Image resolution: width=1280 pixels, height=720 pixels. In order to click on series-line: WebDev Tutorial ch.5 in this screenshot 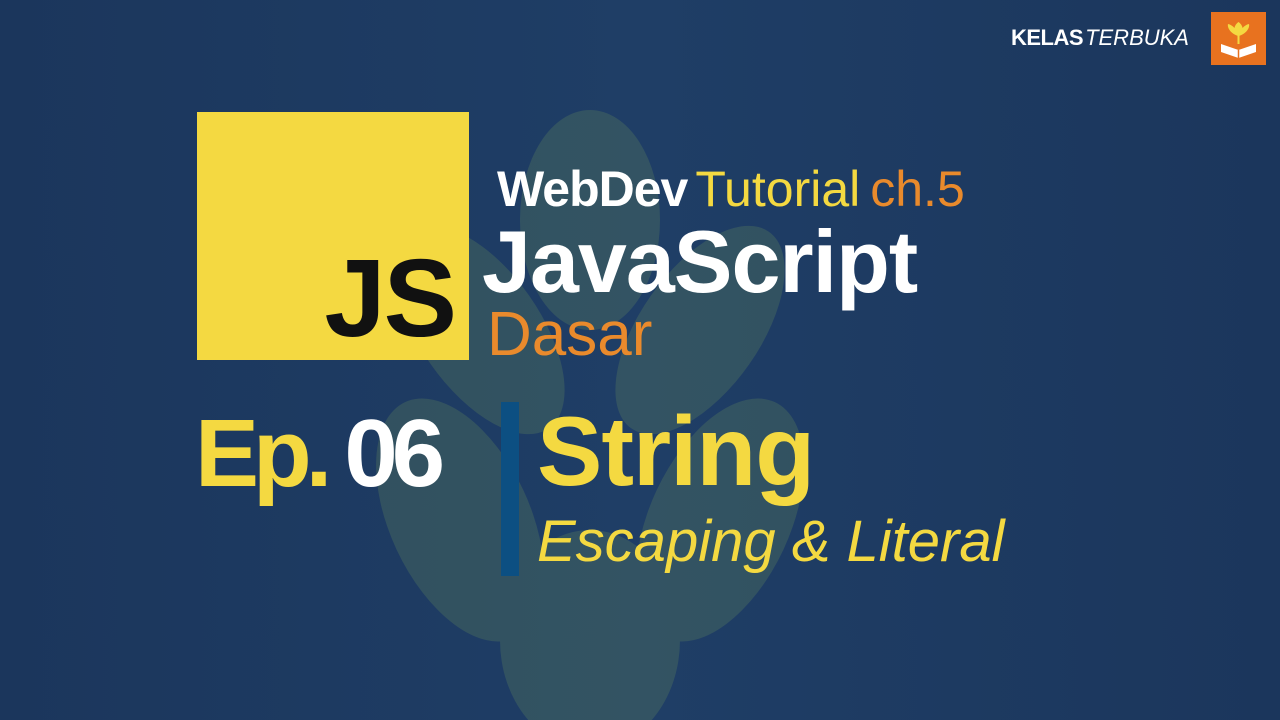, I will do `click(731, 189)`.